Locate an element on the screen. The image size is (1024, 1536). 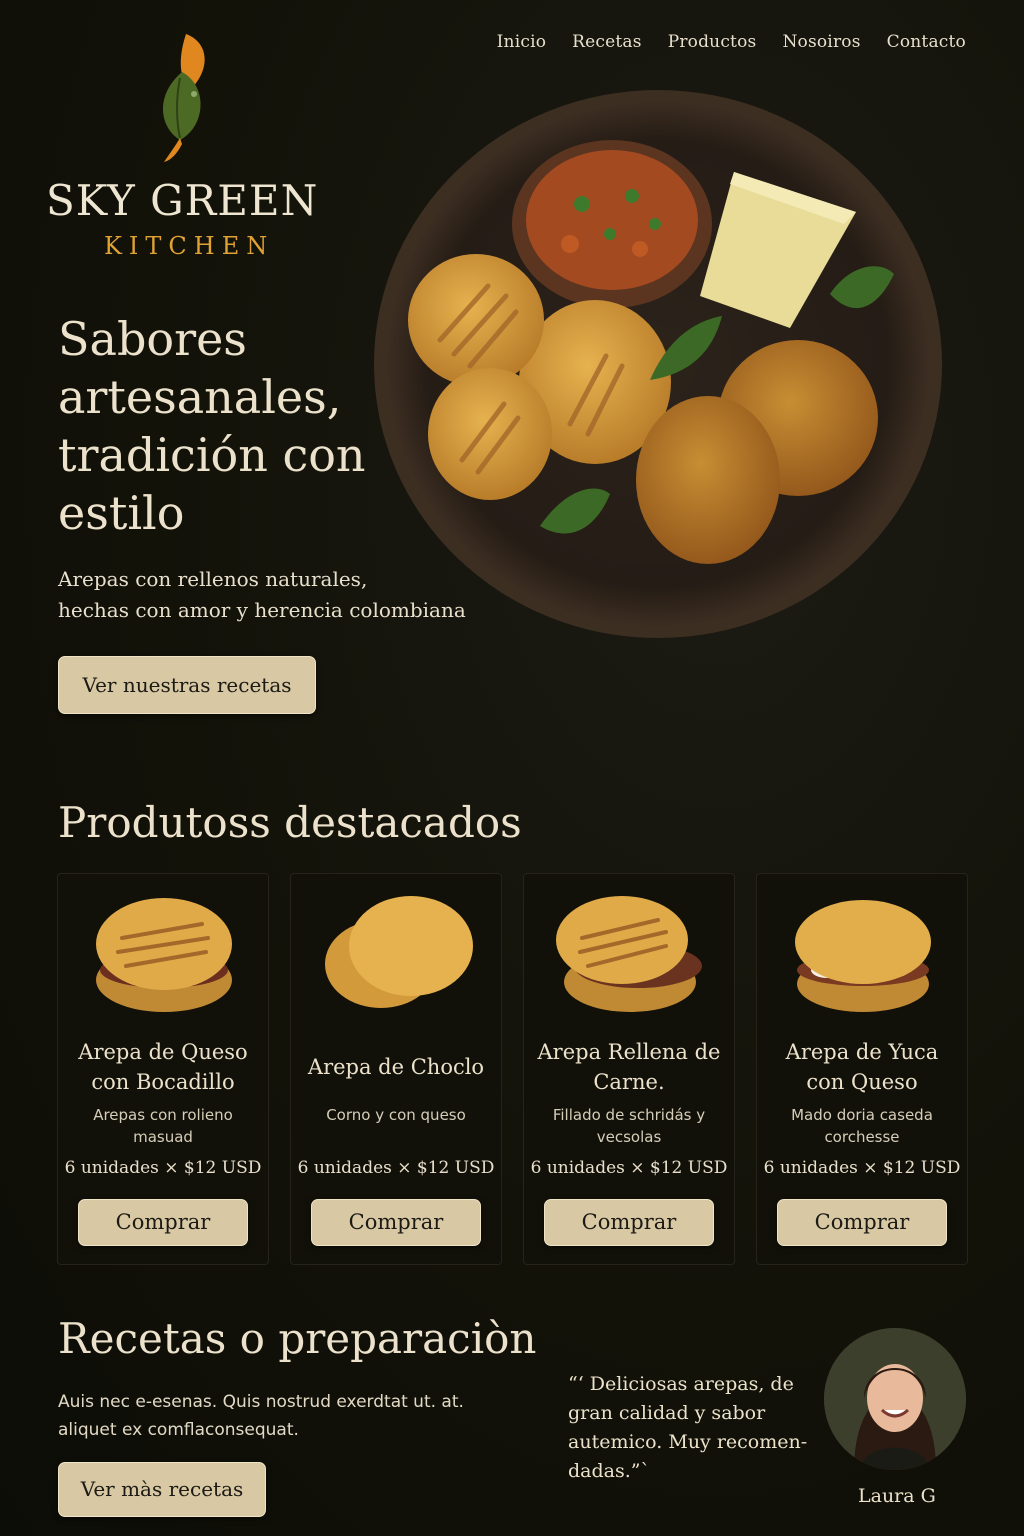
avatar is located at coordinates (895, 1399).